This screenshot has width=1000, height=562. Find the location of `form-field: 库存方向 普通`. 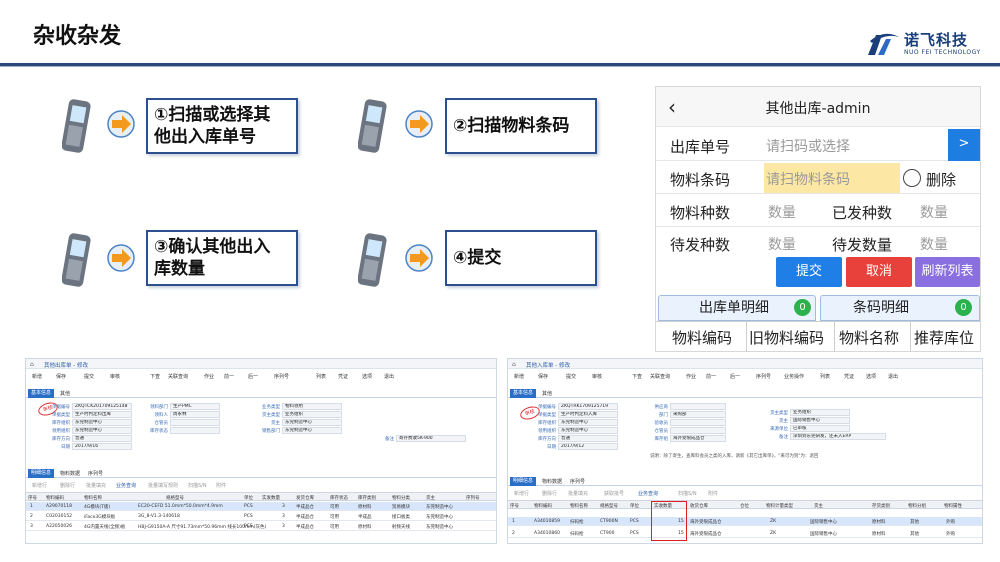

form-field: 库存方向 普通 is located at coordinates (578, 438).